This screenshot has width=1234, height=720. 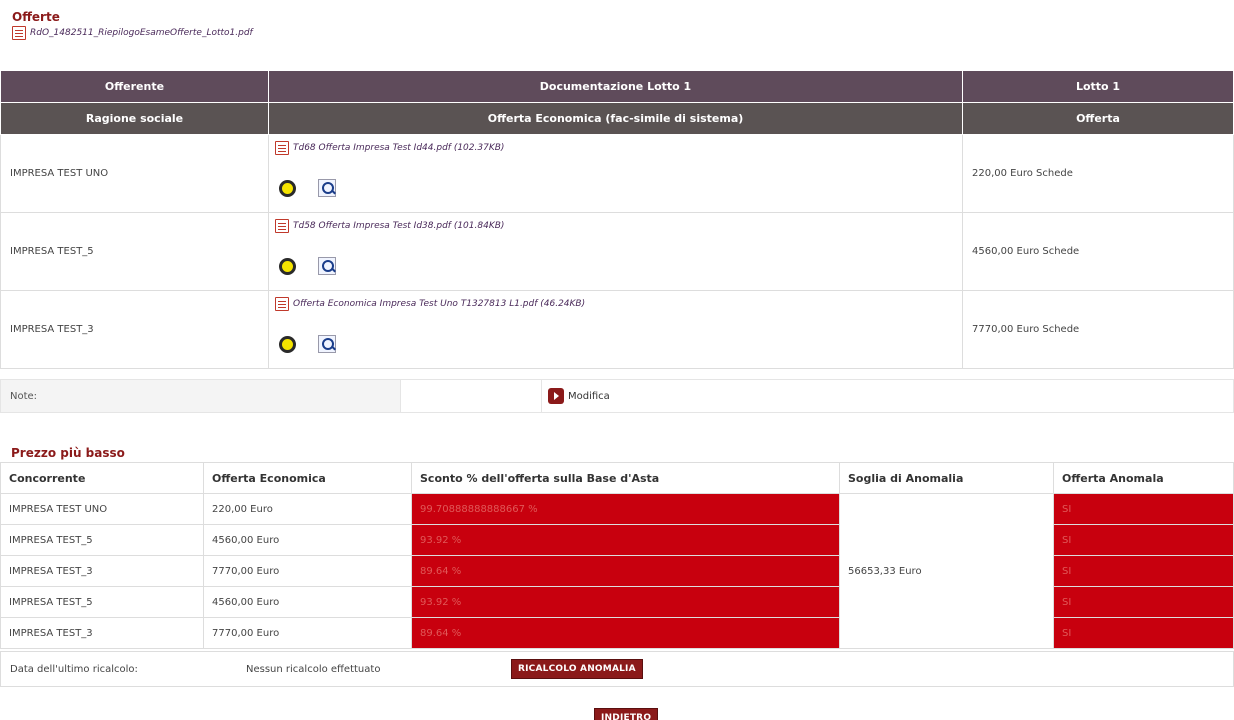 I want to click on sconto-value: 99.70888888888667 %, so click(x=625, y=509).